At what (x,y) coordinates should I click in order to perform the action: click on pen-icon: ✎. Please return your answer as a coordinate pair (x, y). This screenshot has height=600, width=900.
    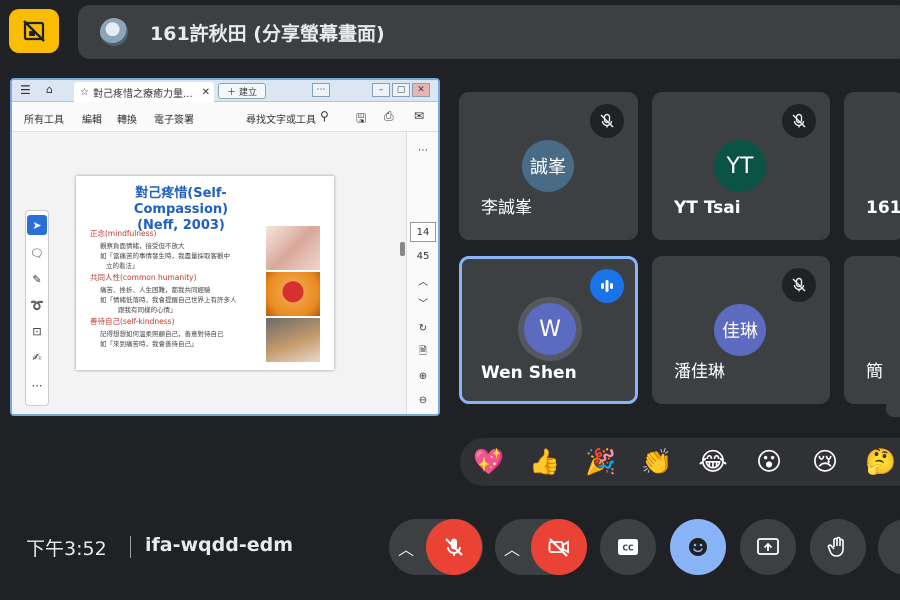
    Looking at the image, I should click on (37, 279).